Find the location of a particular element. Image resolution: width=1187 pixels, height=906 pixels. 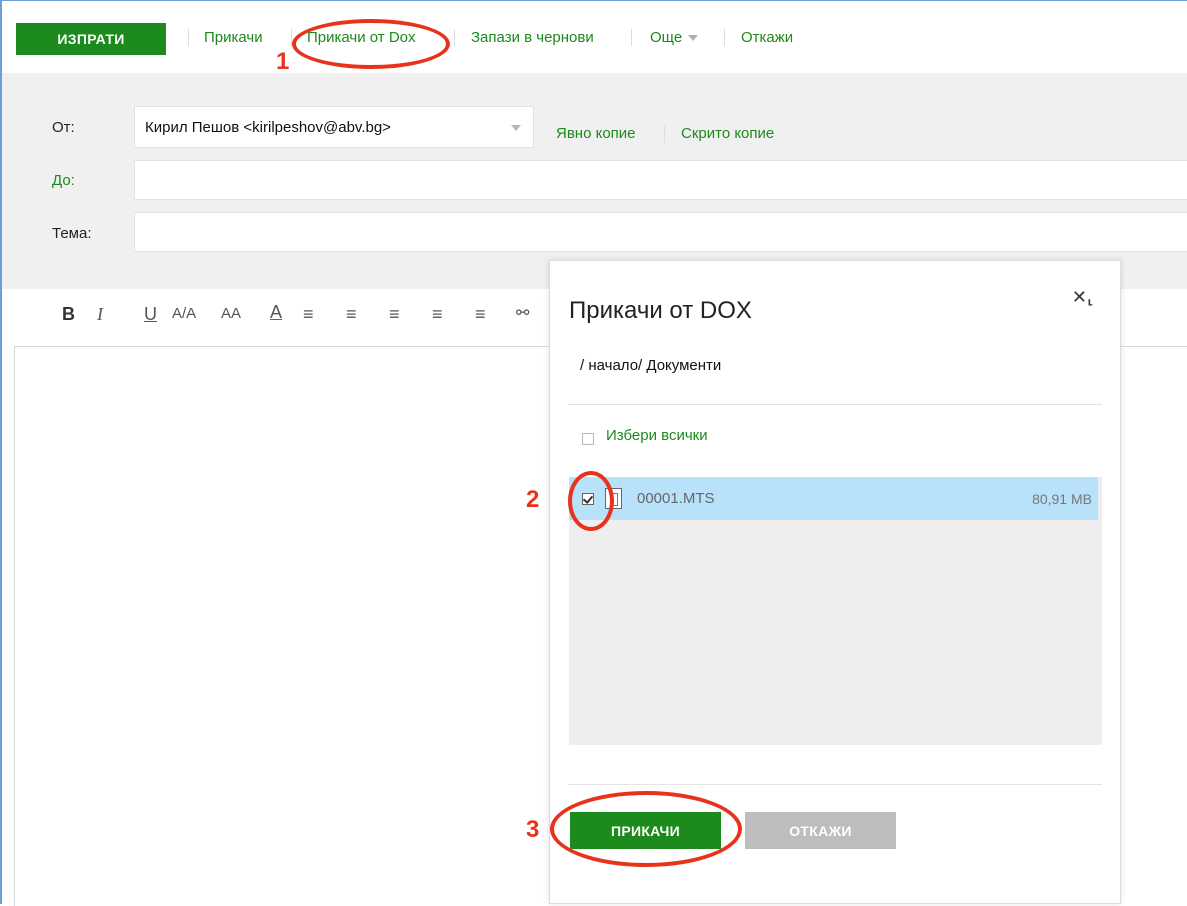

align-left-icon: ≡ is located at coordinates (394, 314).